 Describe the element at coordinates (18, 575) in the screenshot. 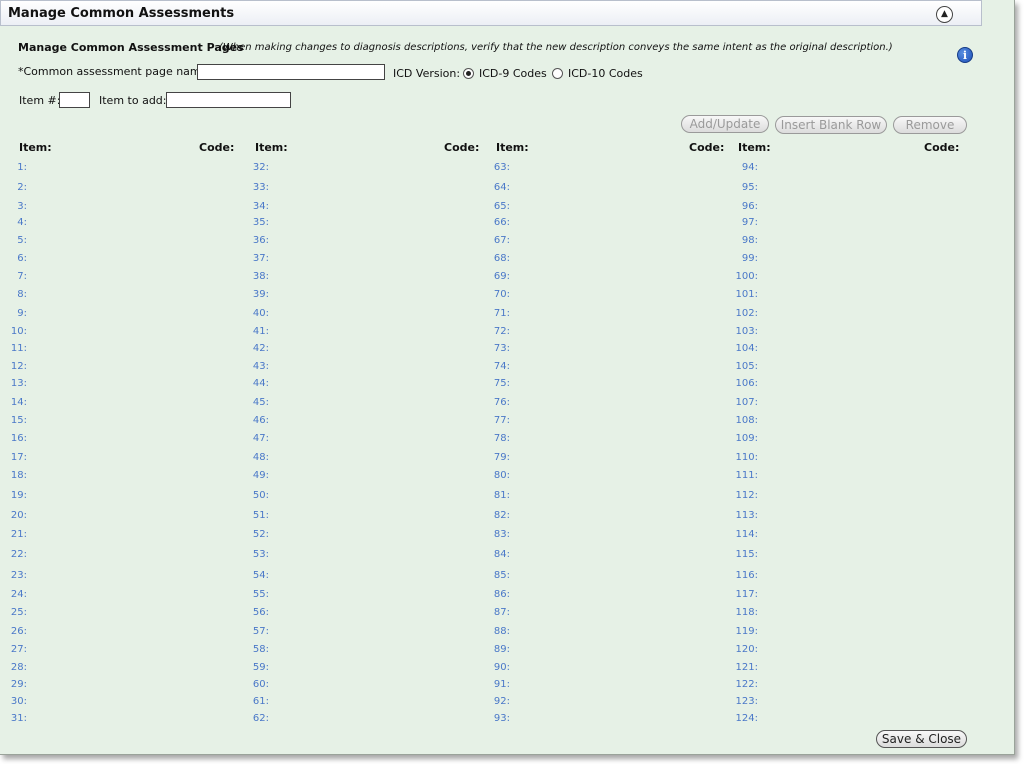

I see `item-row-number: 23:` at that location.